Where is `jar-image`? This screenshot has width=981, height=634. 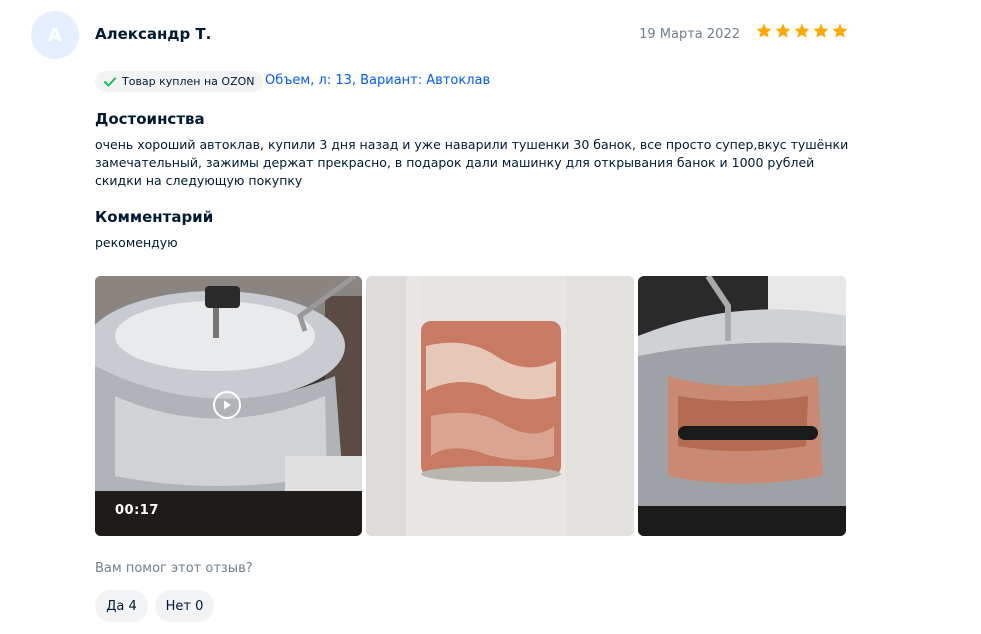
jar-image is located at coordinates (500, 406).